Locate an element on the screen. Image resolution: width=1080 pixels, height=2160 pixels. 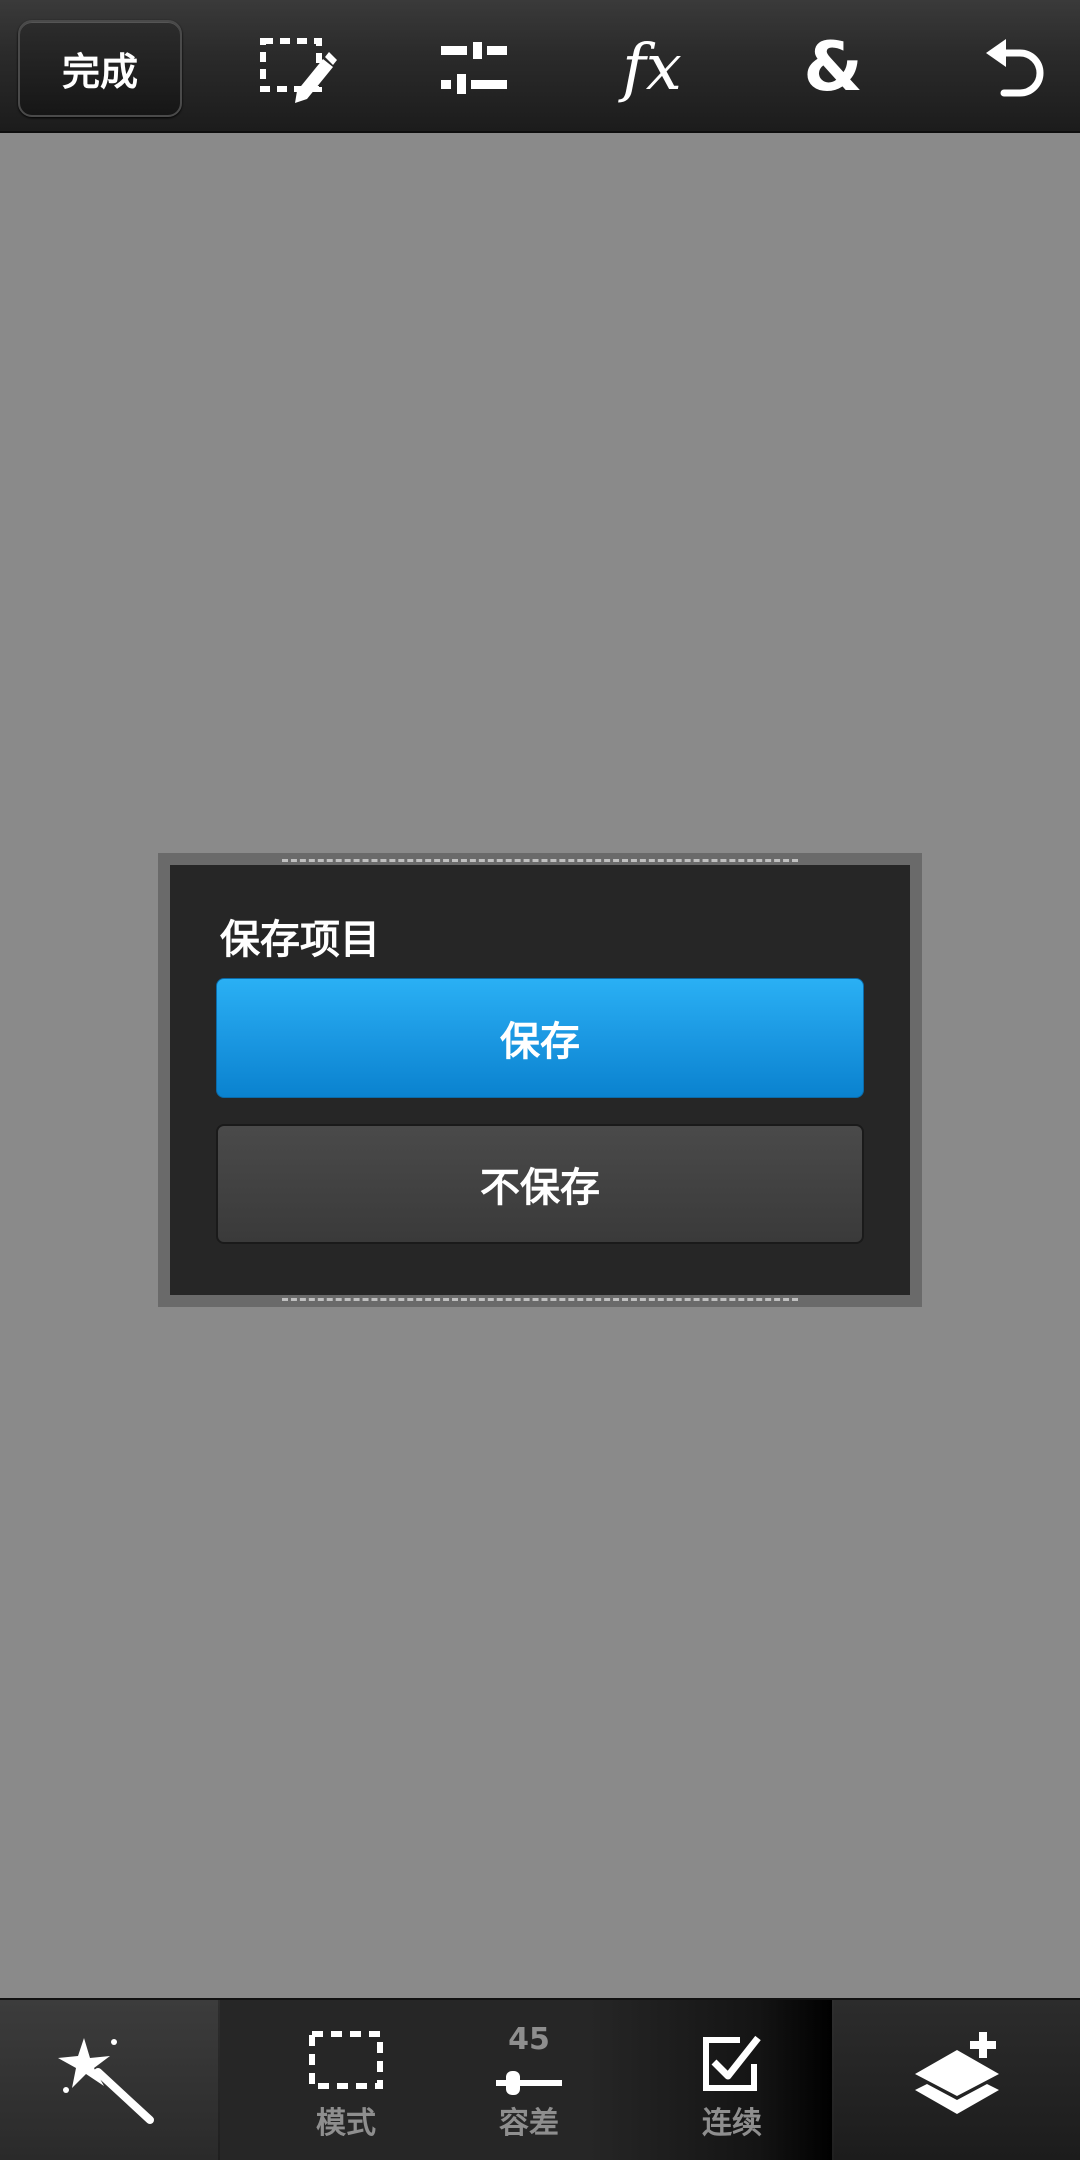
adjustments-icon is located at coordinates (474, 68).